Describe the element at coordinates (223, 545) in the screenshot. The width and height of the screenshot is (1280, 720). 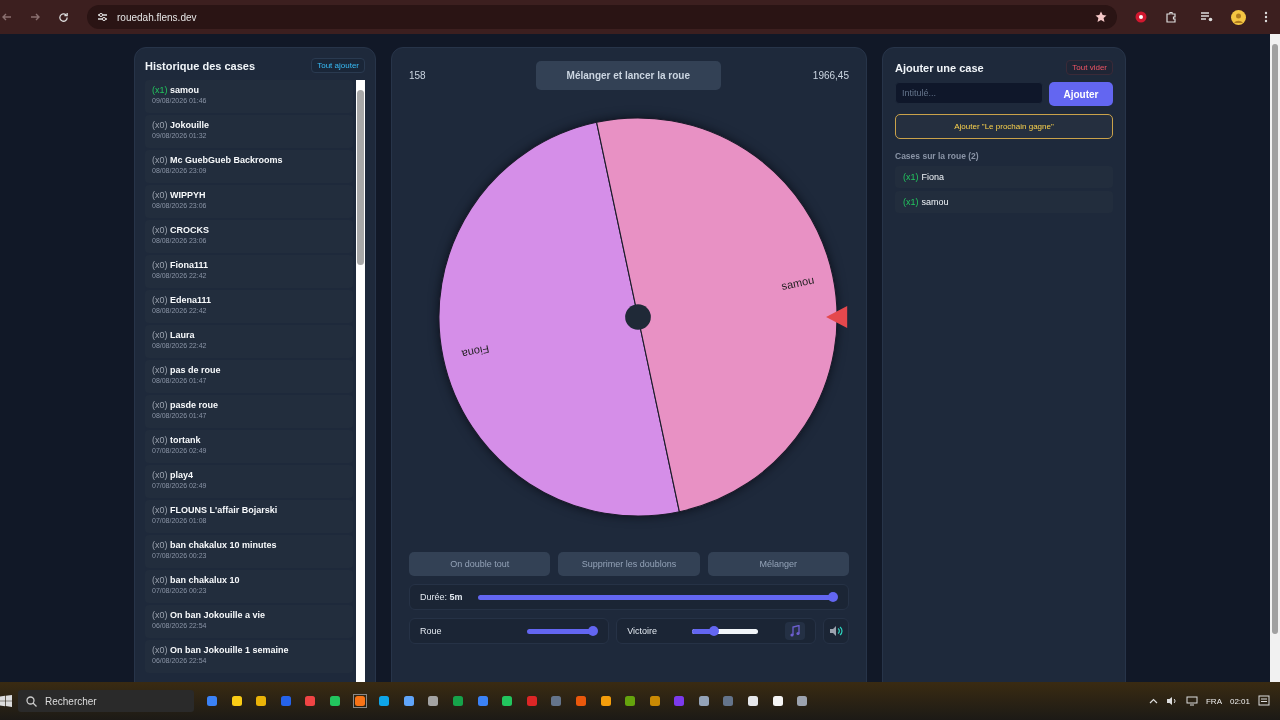
I see `entry-name: ban chakalux 10 minutes` at that location.